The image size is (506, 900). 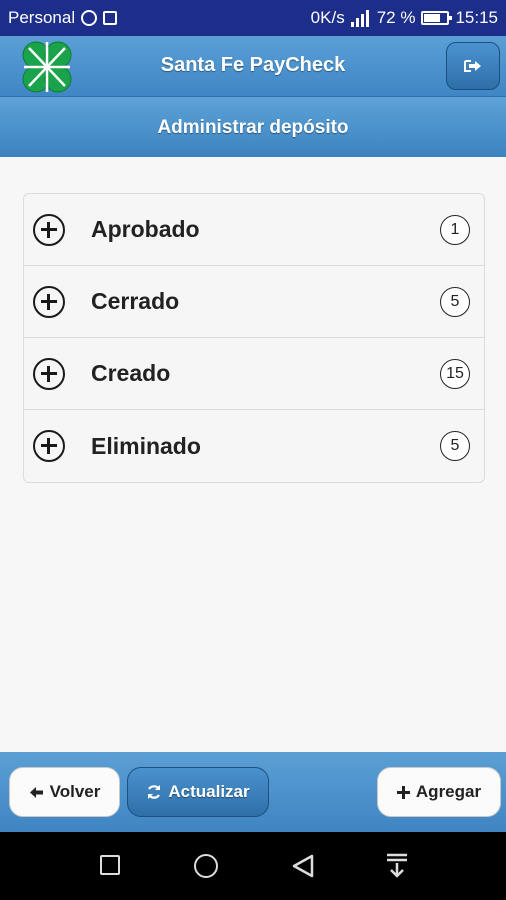 I want to click on battery-percent: 72 %, so click(x=396, y=17).